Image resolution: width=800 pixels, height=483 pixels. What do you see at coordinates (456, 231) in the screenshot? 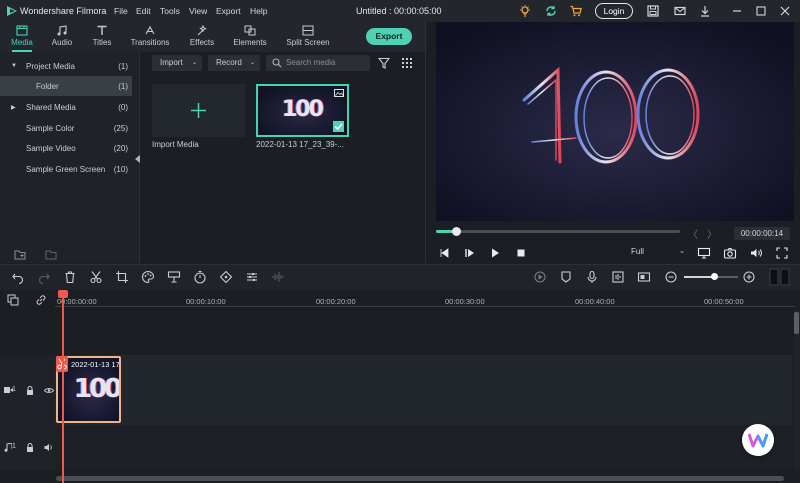
I see `preview-progress-knob` at bounding box center [456, 231].